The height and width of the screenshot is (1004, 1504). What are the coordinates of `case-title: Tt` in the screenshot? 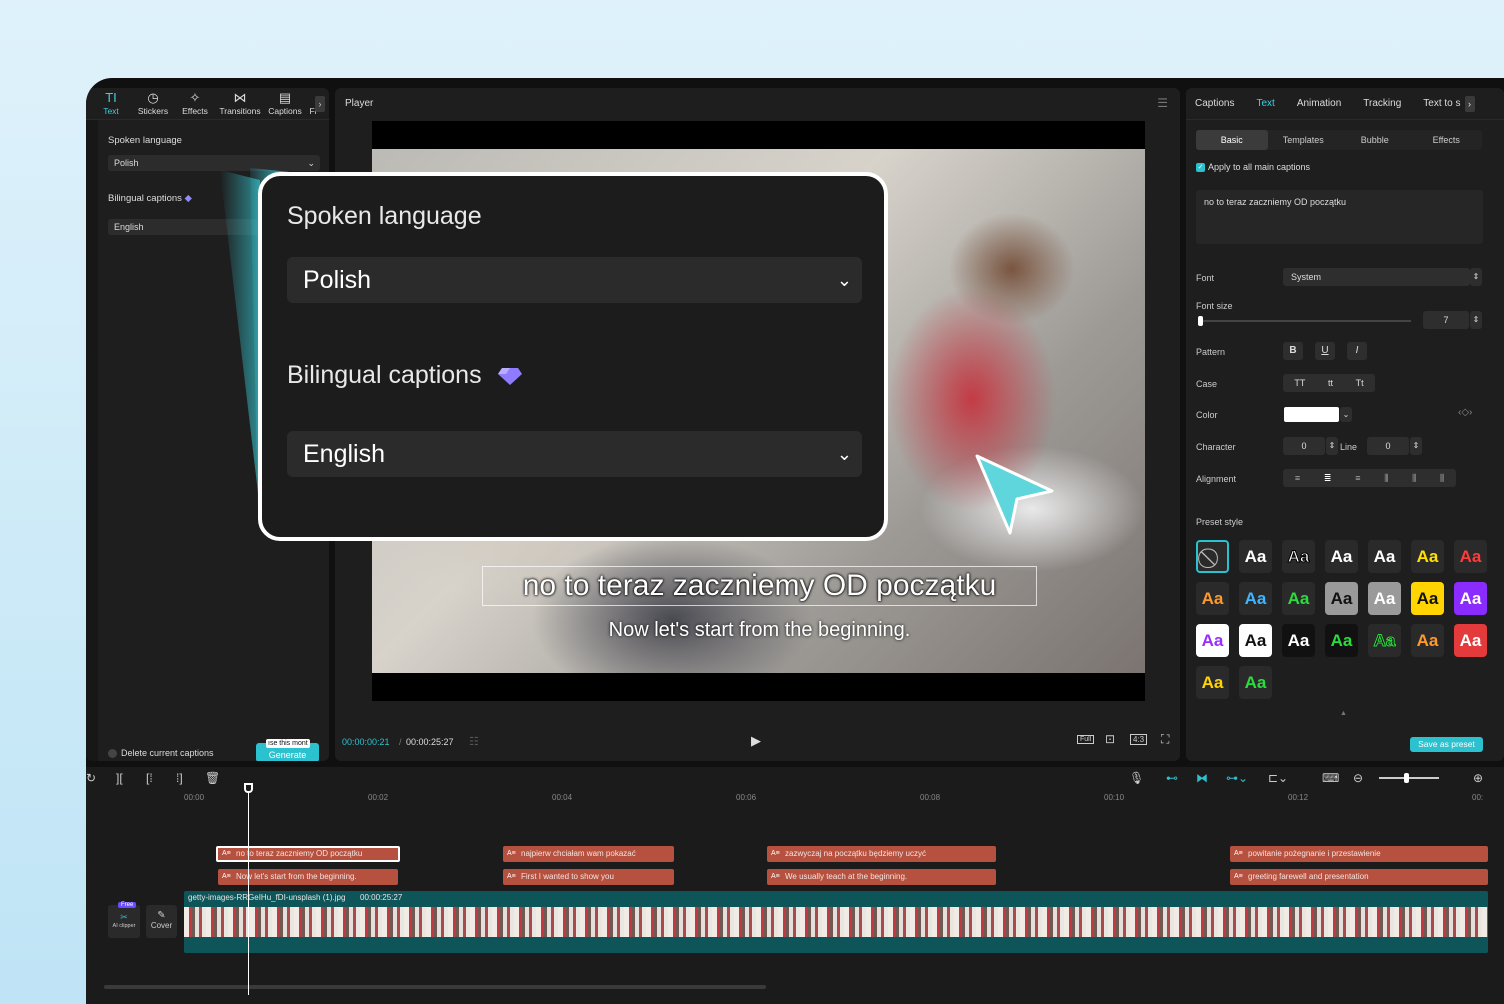 It's located at (1360, 383).